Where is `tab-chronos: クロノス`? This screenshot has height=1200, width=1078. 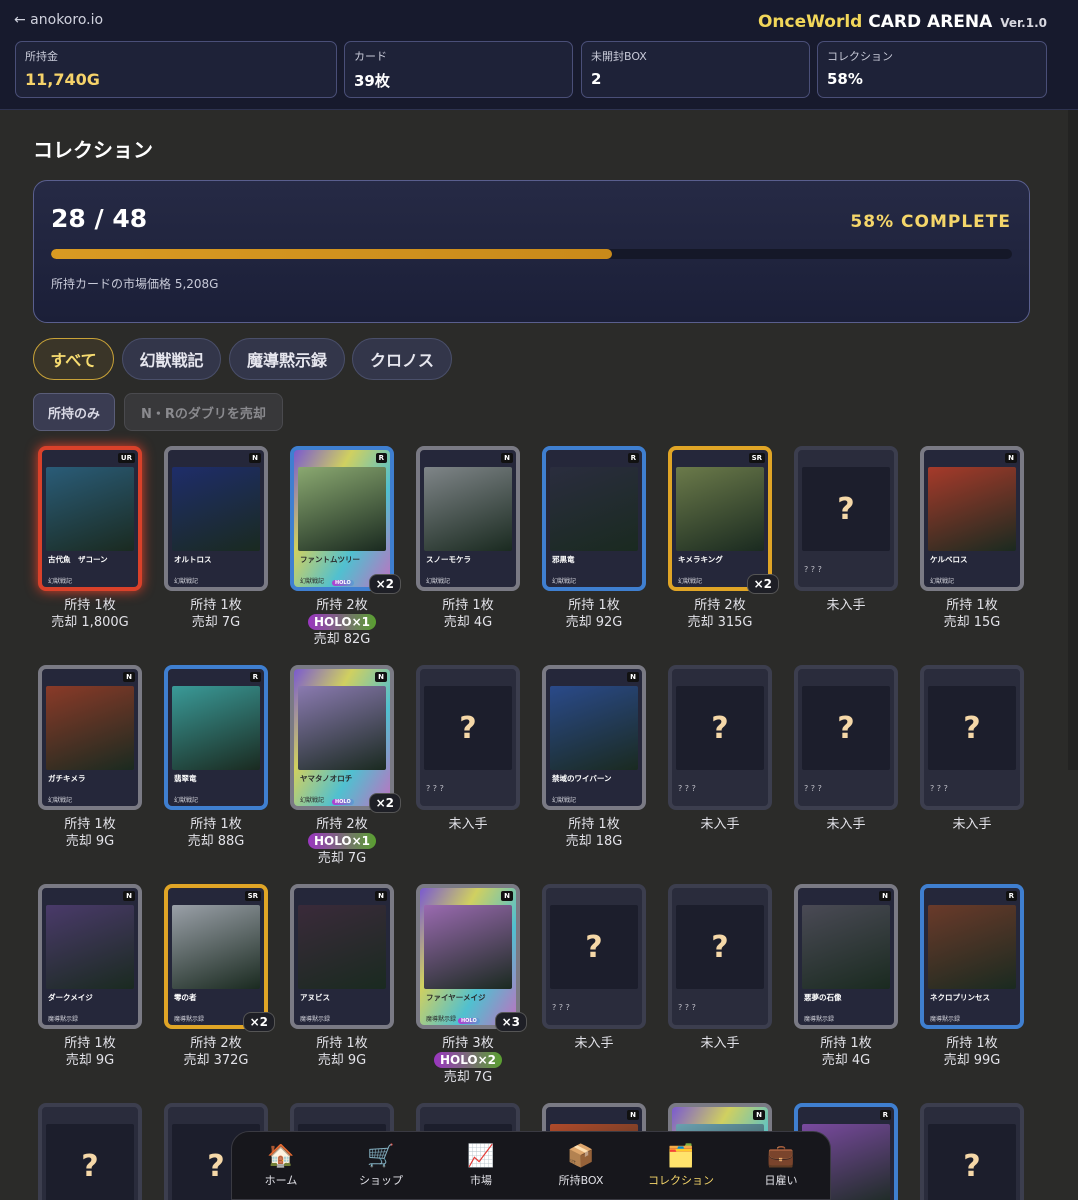
tab-chronos: クロノス is located at coordinates (402, 359).